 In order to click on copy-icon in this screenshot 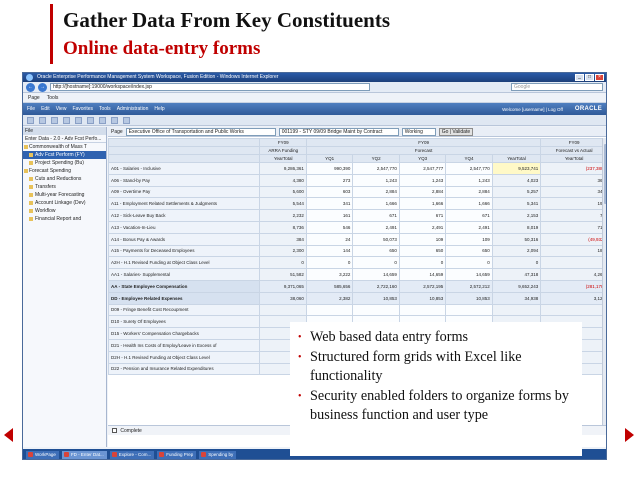, I will do `click(90, 120)`.